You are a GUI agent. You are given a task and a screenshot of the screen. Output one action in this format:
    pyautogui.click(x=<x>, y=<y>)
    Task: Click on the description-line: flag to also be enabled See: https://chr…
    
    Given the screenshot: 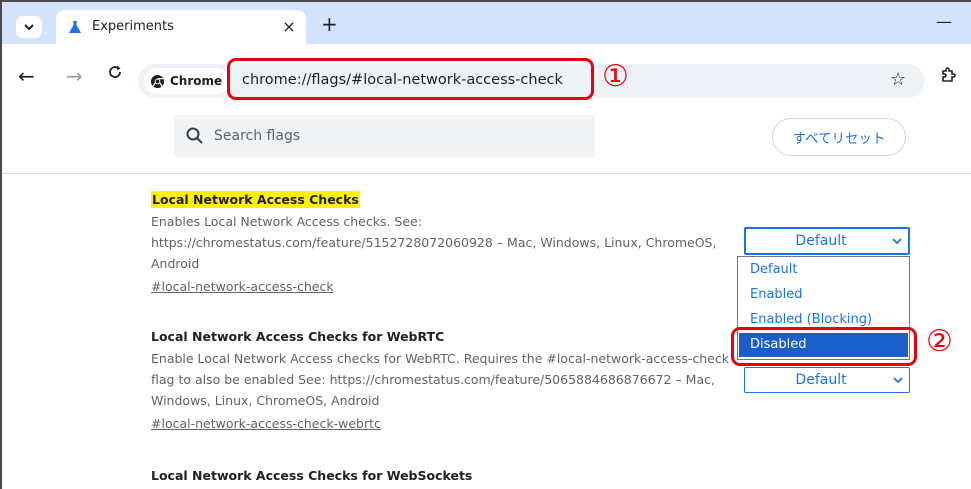 What is the action you would take?
    pyautogui.click(x=433, y=379)
    